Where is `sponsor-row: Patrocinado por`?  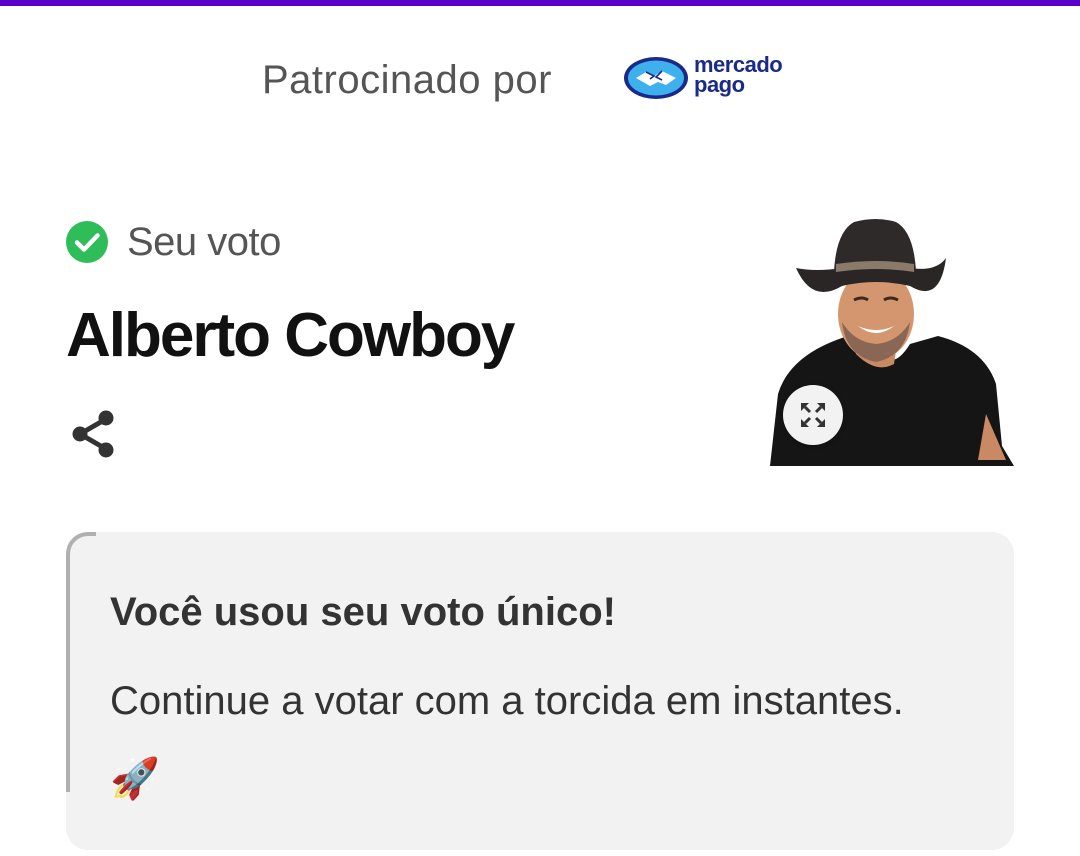 sponsor-row: Patrocinado por is located at coordinates (407, 80).